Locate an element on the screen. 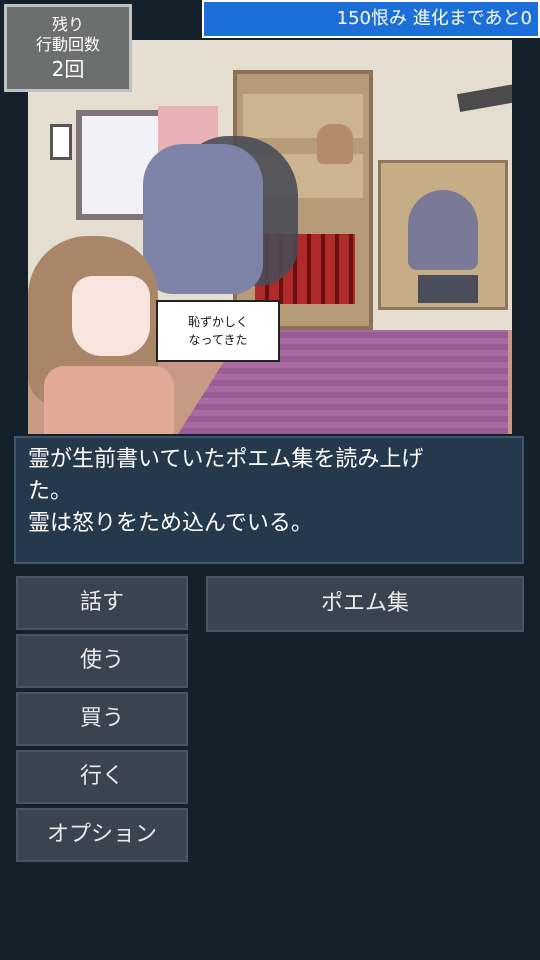 The width and height of the screenshot is (540, 960). speech-bubble: 恥ずかしく なってきた is located at coordinates (218, 331).